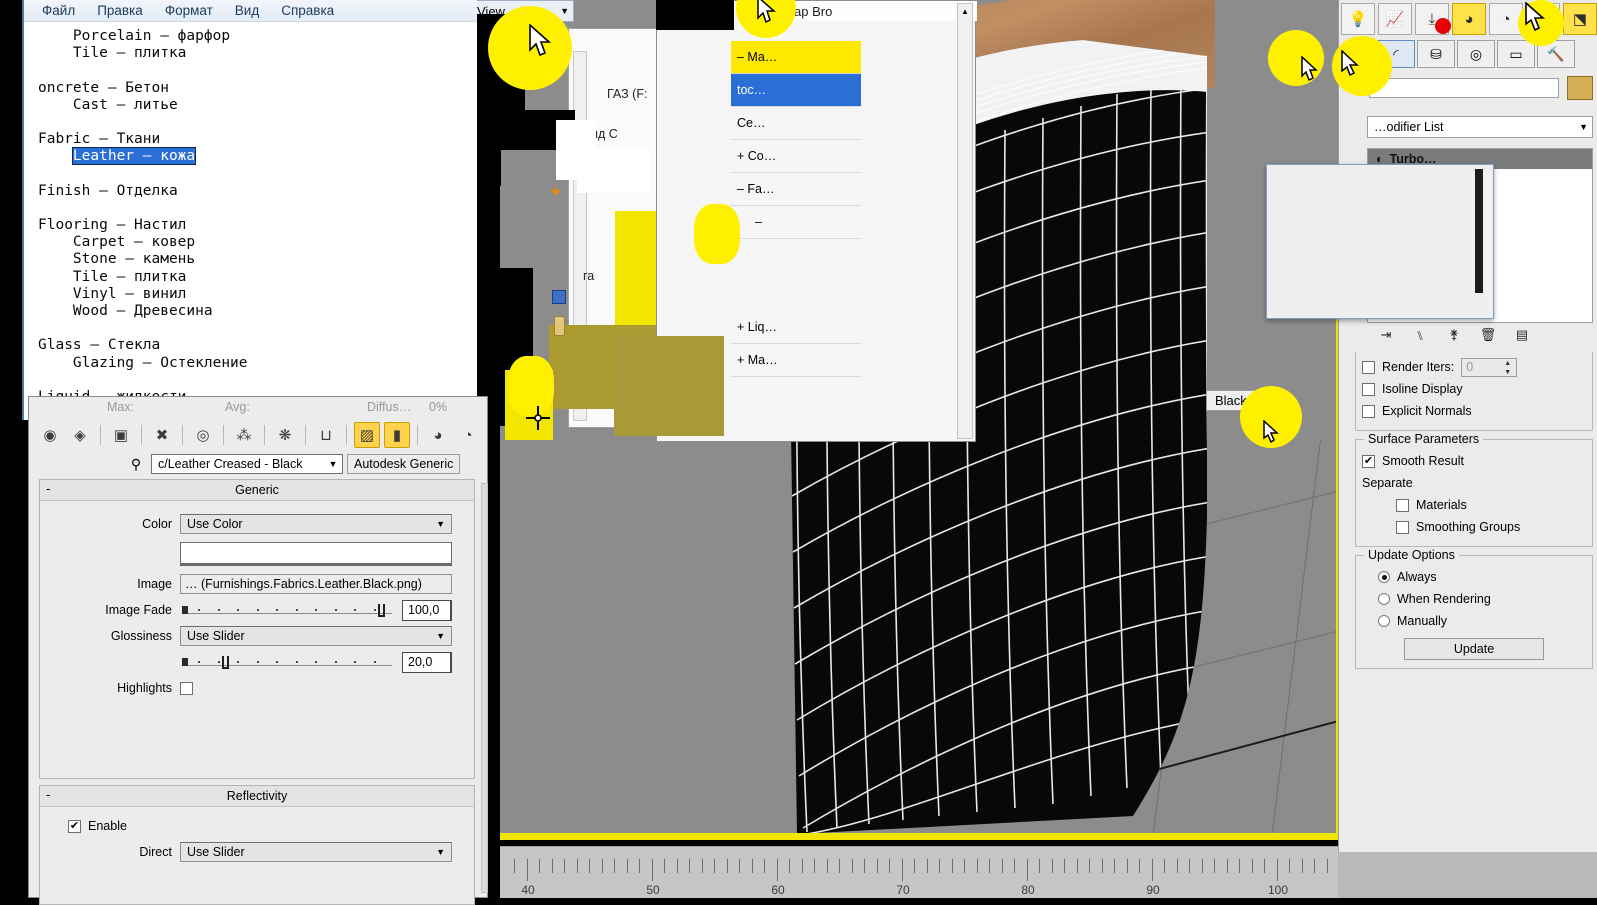 This screenshot has width=1597, height=905. Describe the element at coordinates (1420, 335) in the screenshot. I see `show-end-result-icon: ⑊` at that location.